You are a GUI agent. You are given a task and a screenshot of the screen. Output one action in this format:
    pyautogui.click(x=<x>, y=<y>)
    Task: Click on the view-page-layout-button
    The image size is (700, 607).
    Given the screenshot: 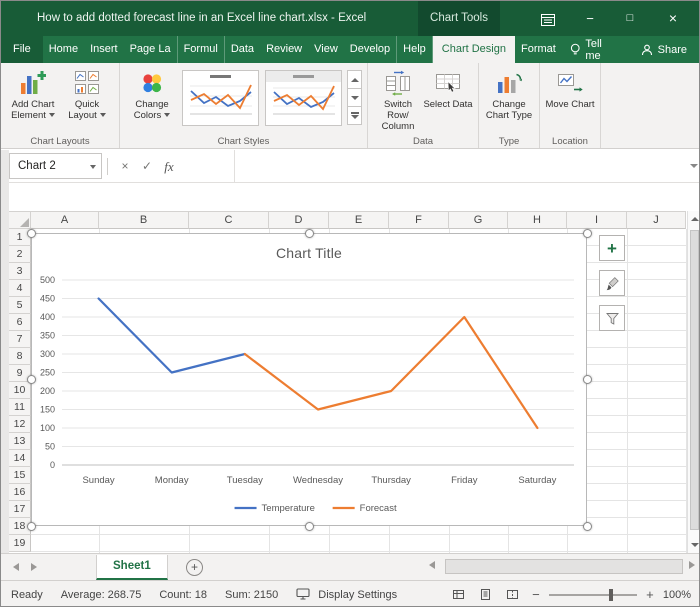 What is the action you would take?
    pyautogui.click(x=486, y=595)
    